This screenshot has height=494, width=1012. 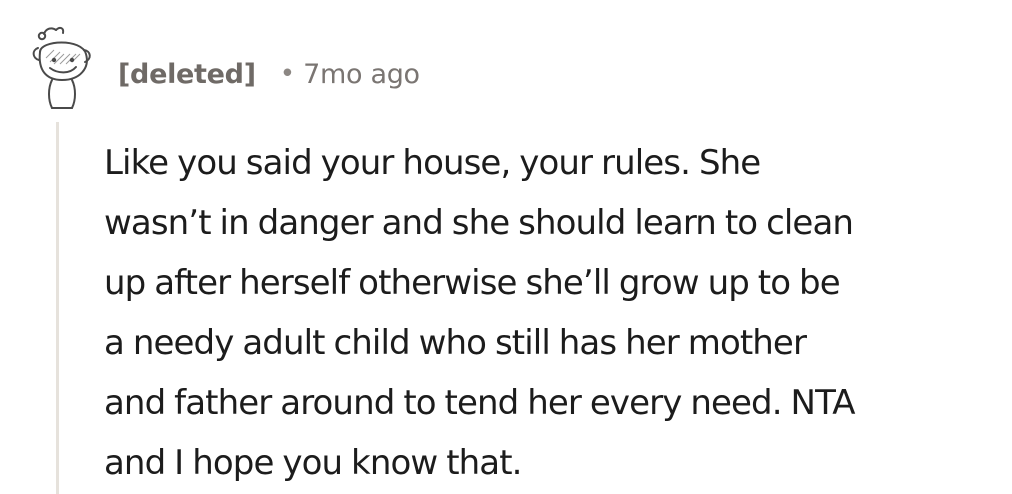 I want to click on deleted-user-snoo-icon, so click(x=61, y=67).